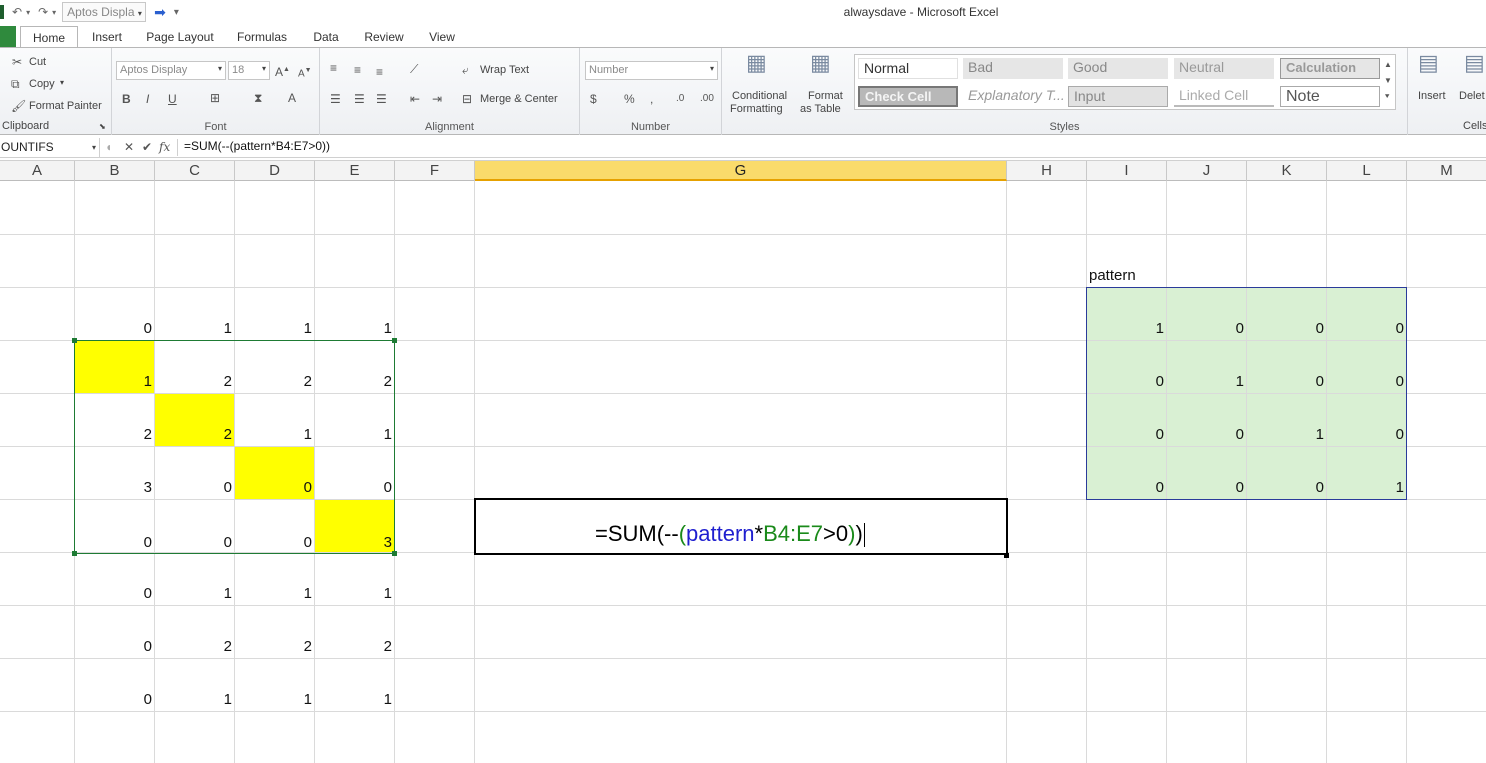 The width and height of the screenshot is (1486, 763). I want to click on percent-icon: %, so click(629, 99).